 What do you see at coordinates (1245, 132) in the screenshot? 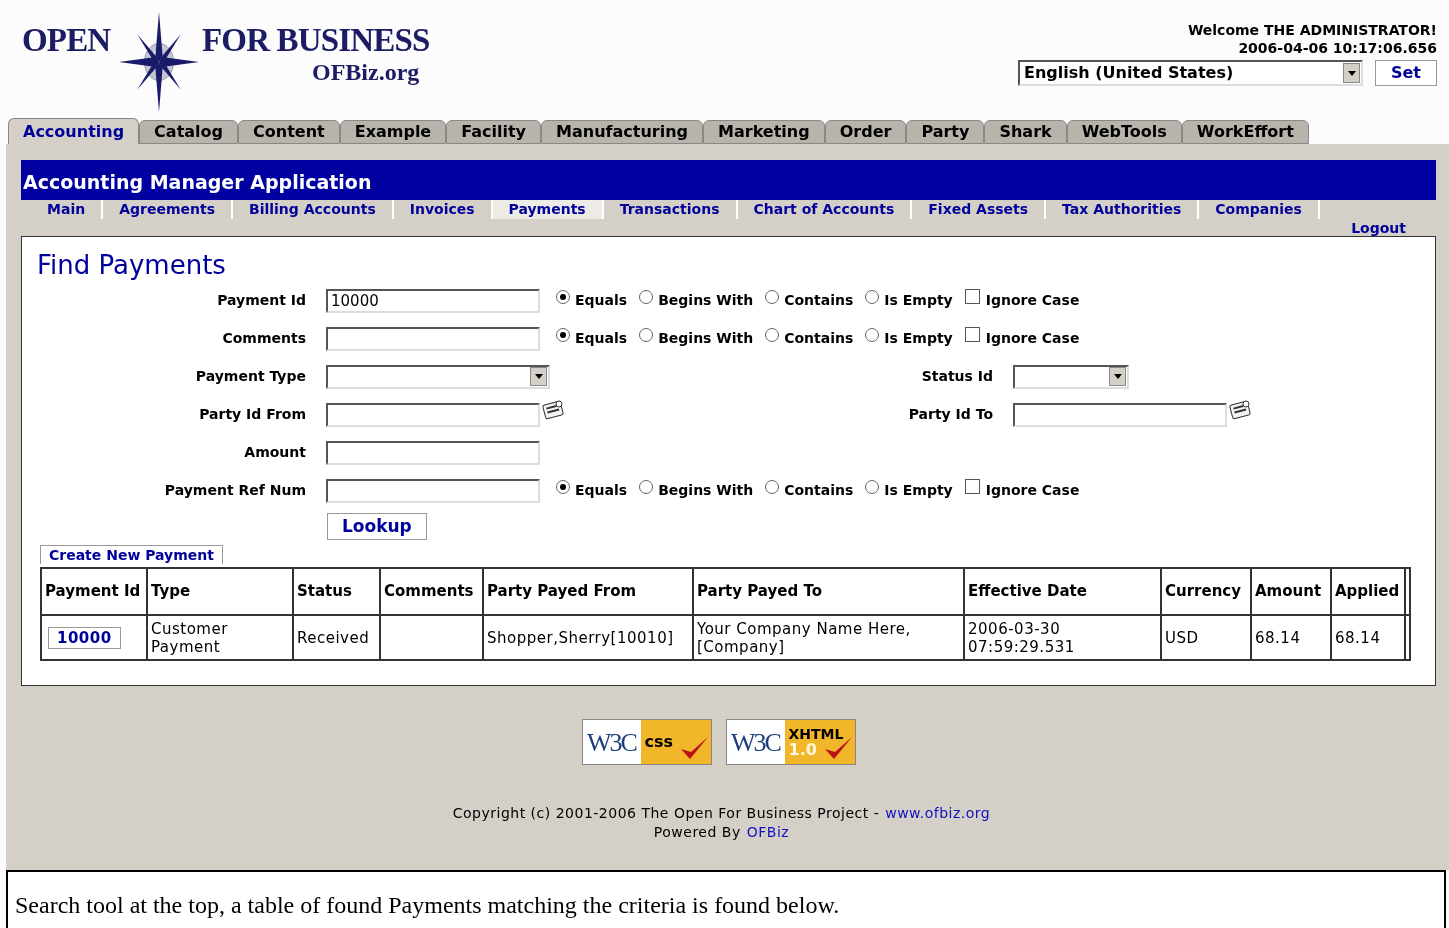
I see `app-tab: WorkEffort` at bounding box center [1245, 132].